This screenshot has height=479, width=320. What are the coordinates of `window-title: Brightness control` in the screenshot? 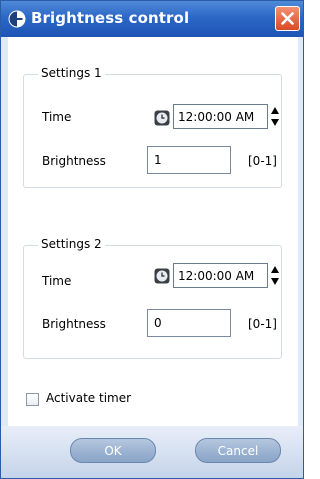 It's located at (110, 18).